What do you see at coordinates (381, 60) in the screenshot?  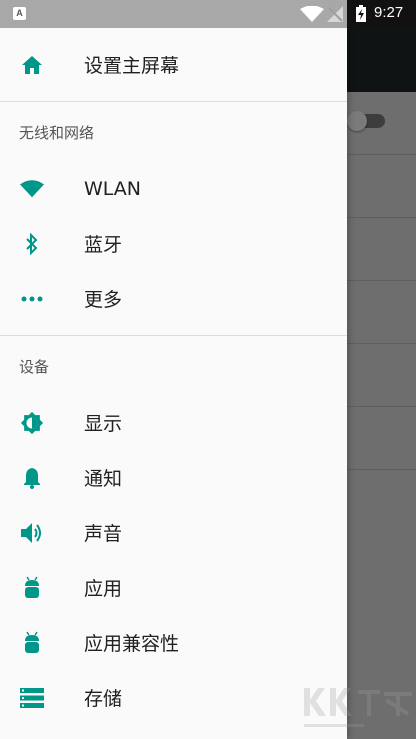 I see `background-toolbar` at bounding box center [381, 60].